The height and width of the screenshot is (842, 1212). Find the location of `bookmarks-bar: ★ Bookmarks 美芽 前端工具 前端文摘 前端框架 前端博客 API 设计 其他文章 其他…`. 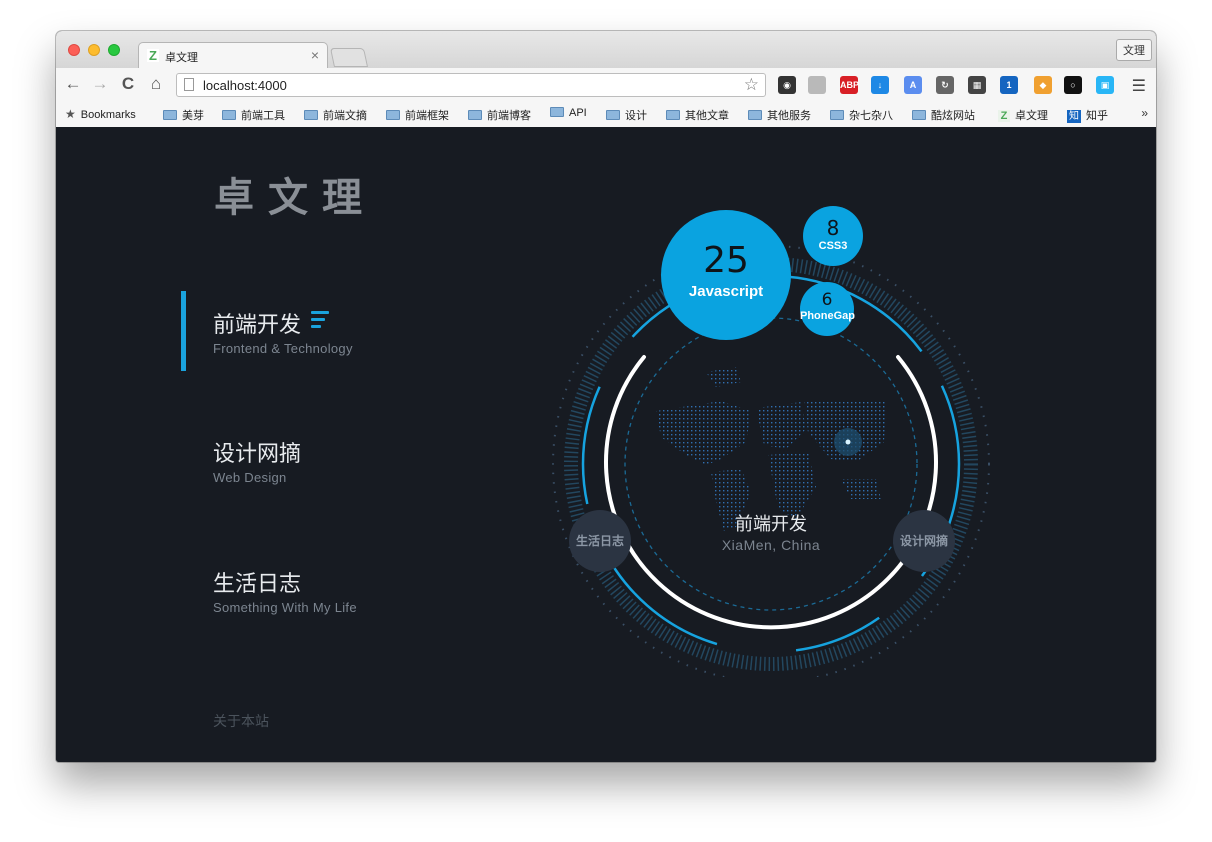

bookmarks-bar: ★ Bookmarks 美芽 前端工具 前端文摘 前端框架 前端博客 API 设计 其他文章 其他… is located at coordinates (606, 114).